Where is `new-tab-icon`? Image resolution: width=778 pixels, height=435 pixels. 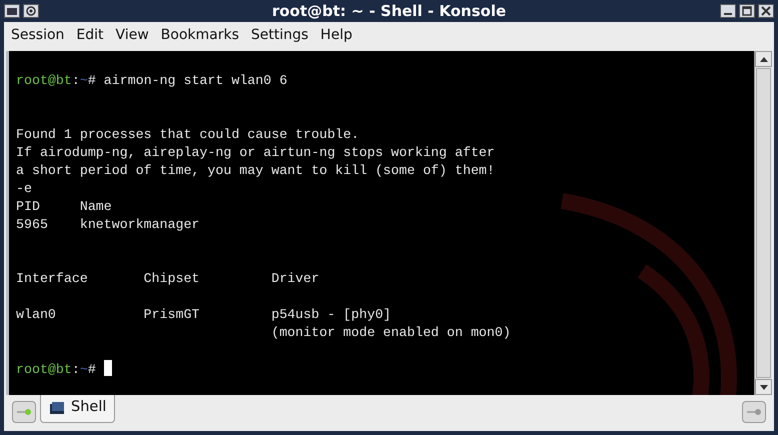 new-tab-icon is located at coordinates (24, 412).